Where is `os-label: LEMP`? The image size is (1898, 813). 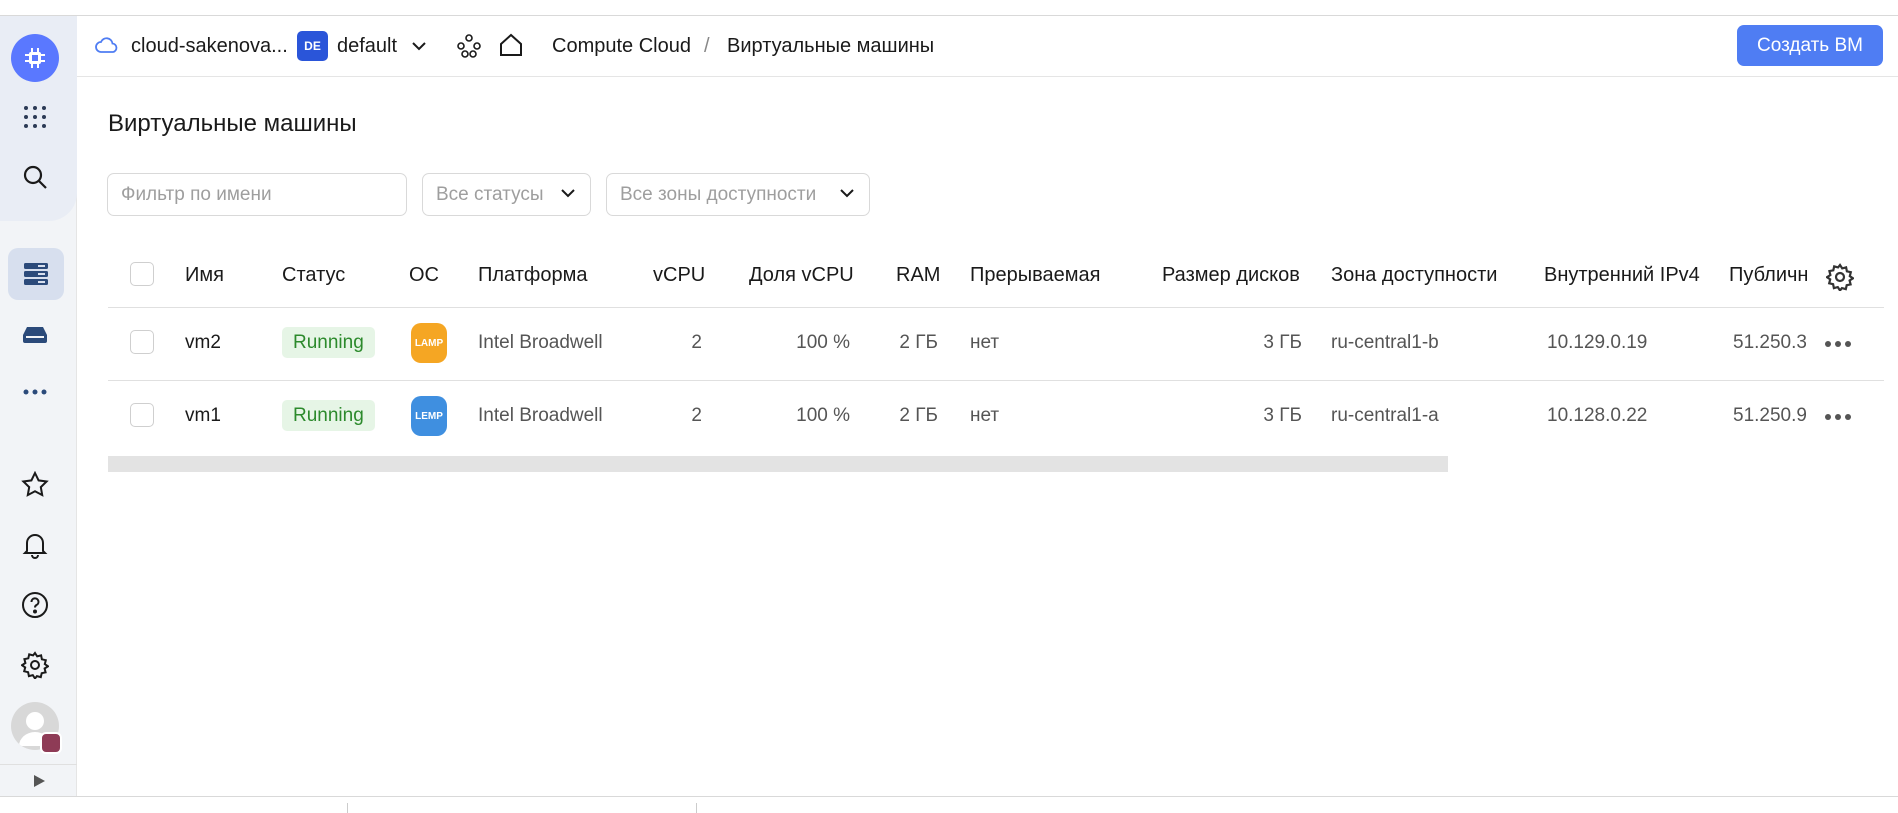 os-label: LEMP is located at coordinates (429, 416).